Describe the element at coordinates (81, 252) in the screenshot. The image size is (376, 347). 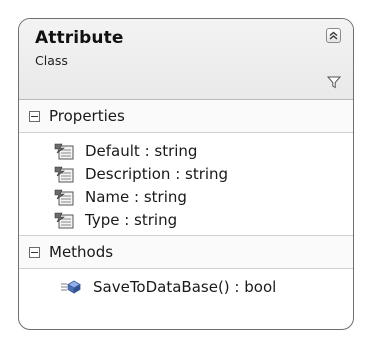
I see `methods-section-label: Methods` at that location.